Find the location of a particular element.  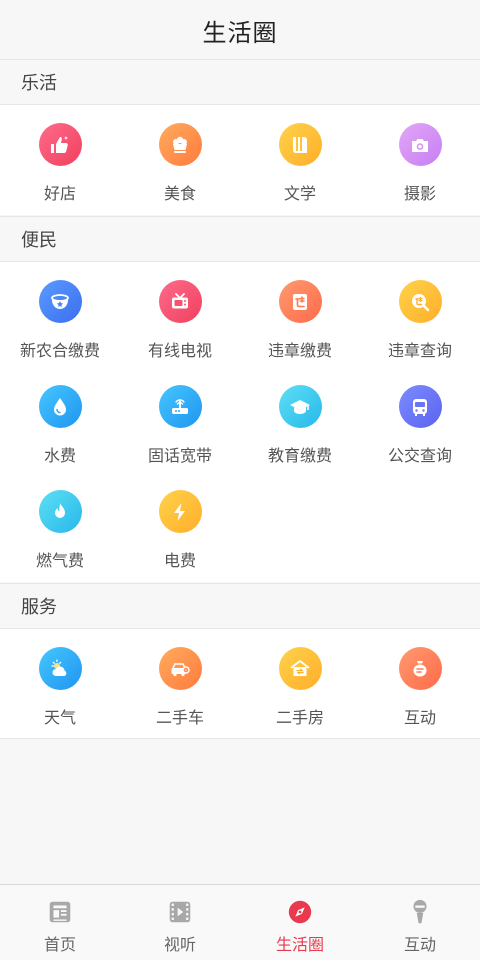

grid-item-label: 天气 is located at coordinates (59, 717).